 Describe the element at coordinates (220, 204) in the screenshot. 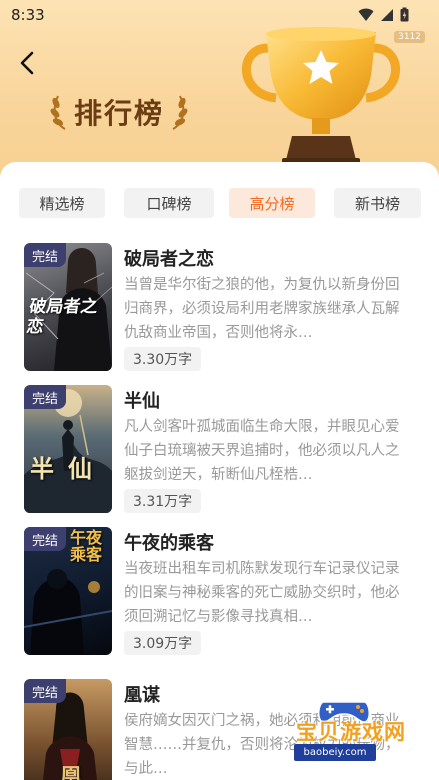

I see `tab-bar: 精选榜 口碑榜 高分榜 新书榜` at that location.